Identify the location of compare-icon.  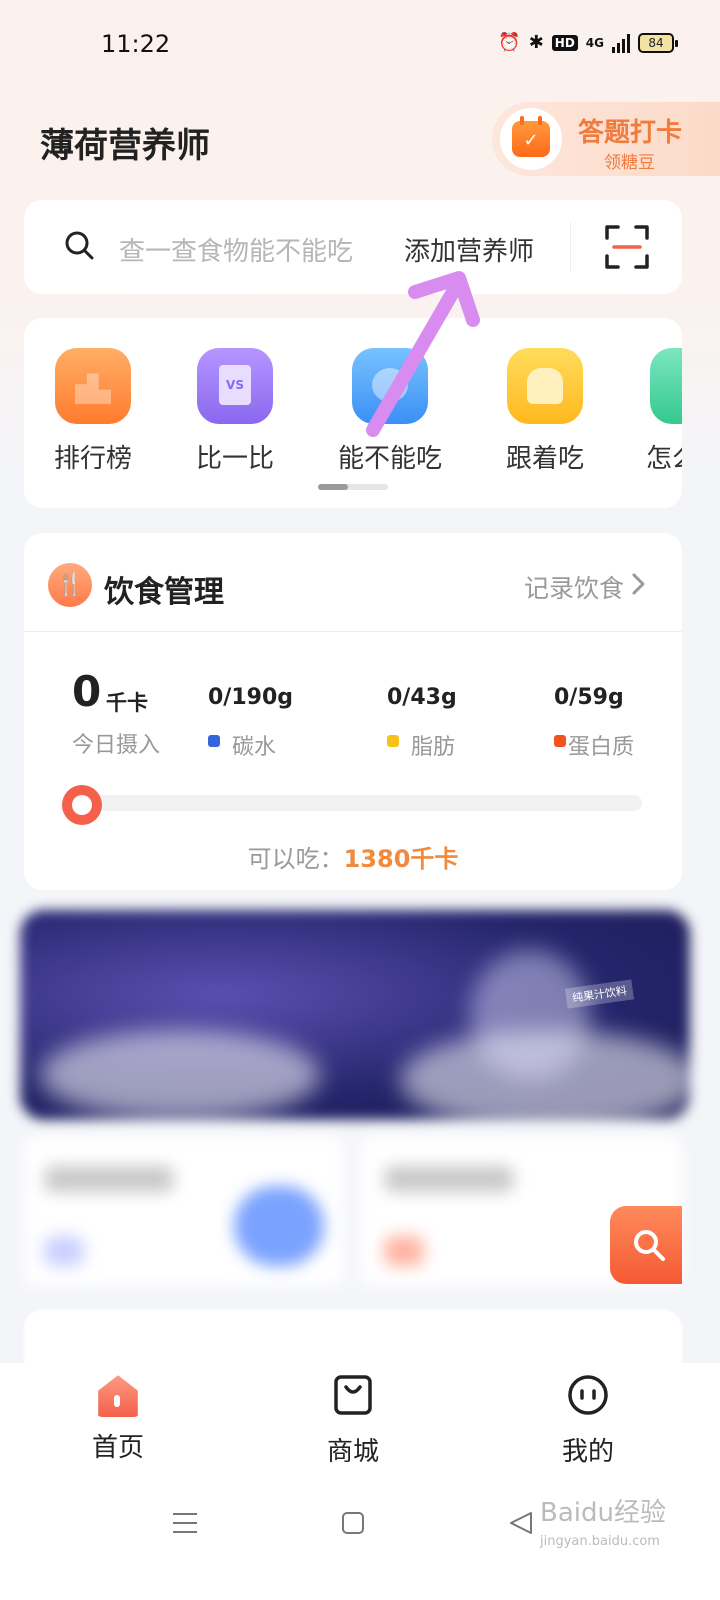
(235, 386).